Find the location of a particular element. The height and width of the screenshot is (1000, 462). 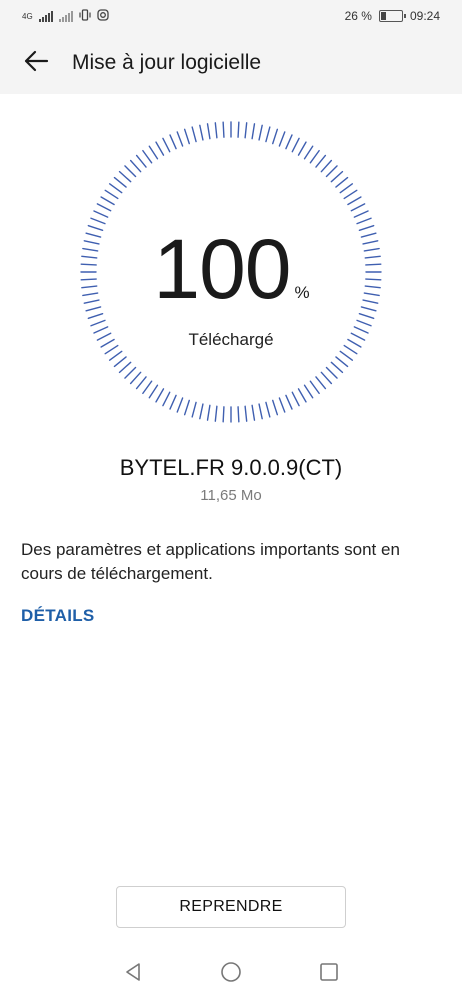

circle-home-icon is located at coordinates (231, 974).